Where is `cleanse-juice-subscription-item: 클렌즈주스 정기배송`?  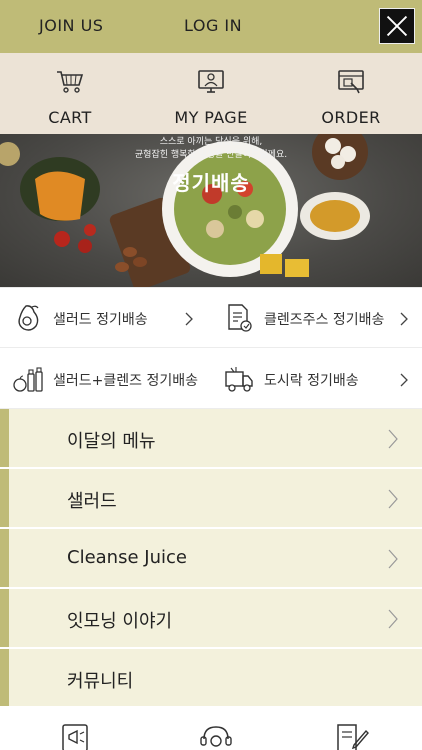 cleanse-juice-subscription-item: 클렌즈주스 정기배송 is located at coordinates (316, 318).